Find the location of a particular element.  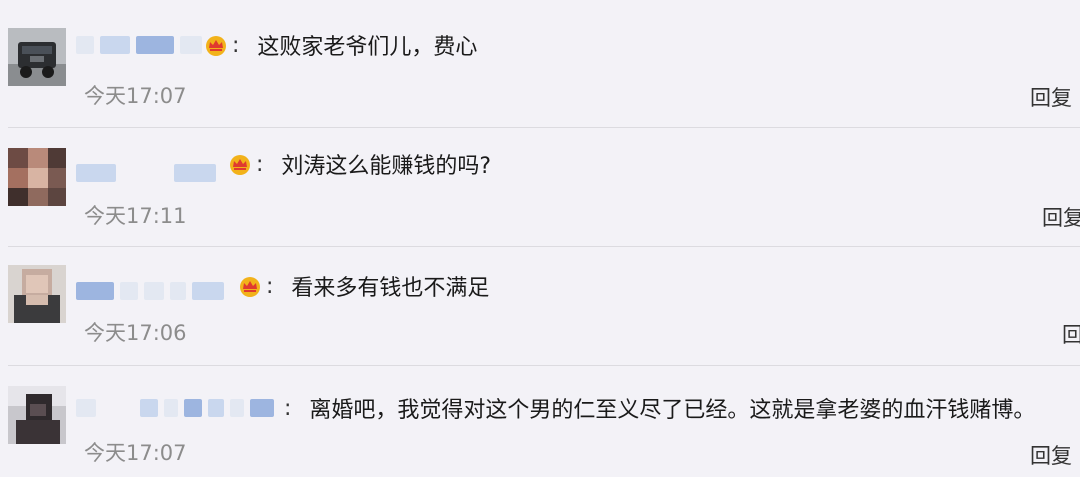

username-row: : 离婚吧，我觉得对这个男的仁至义尽了已经。这就是拿老婆的血汗钱赌博。 is located at coordinates (556, 408).